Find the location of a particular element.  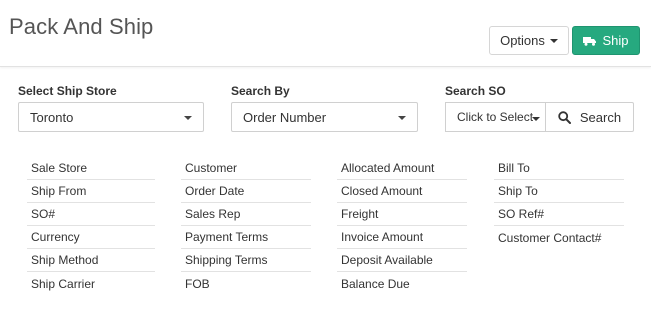

field-sale-store: Sale Store is located at coordinates (91, 168).